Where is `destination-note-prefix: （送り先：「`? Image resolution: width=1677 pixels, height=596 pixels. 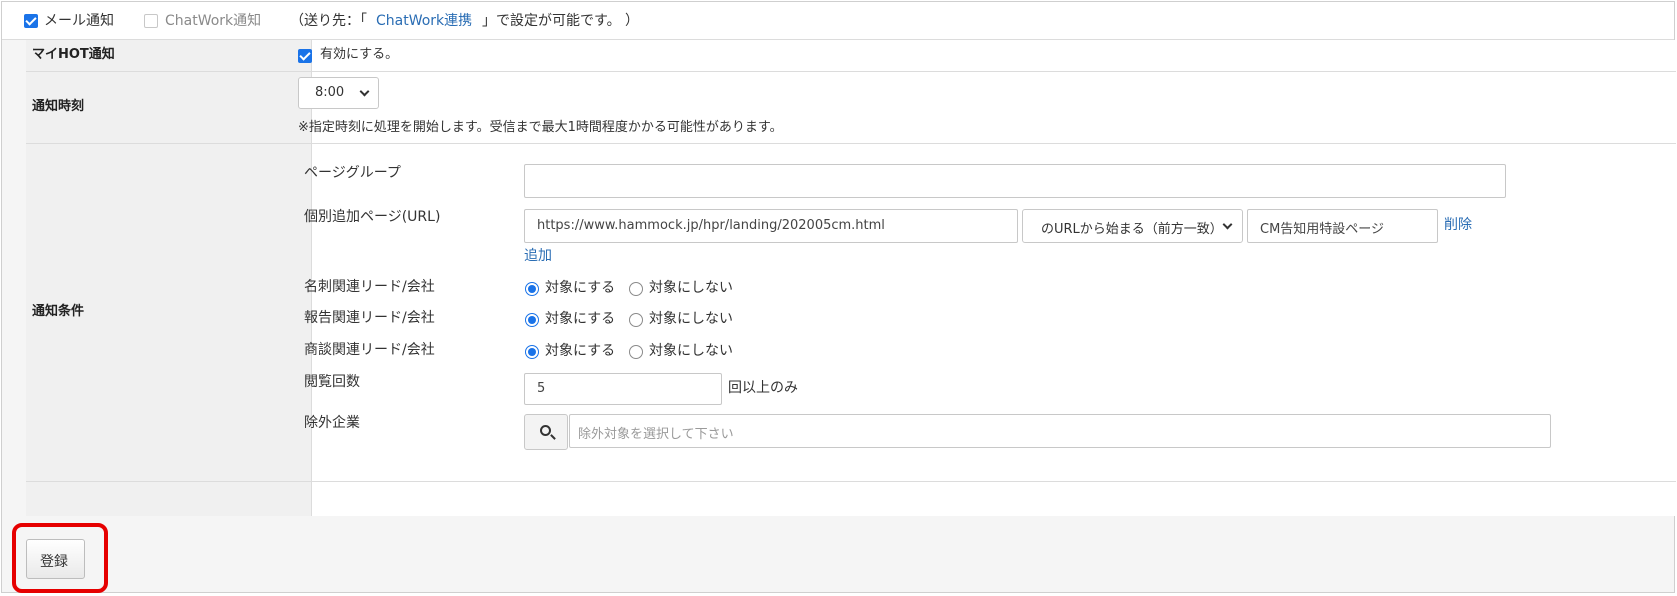 destination-note-prefix: （送り先：「 is located at coordinates (328, 21).